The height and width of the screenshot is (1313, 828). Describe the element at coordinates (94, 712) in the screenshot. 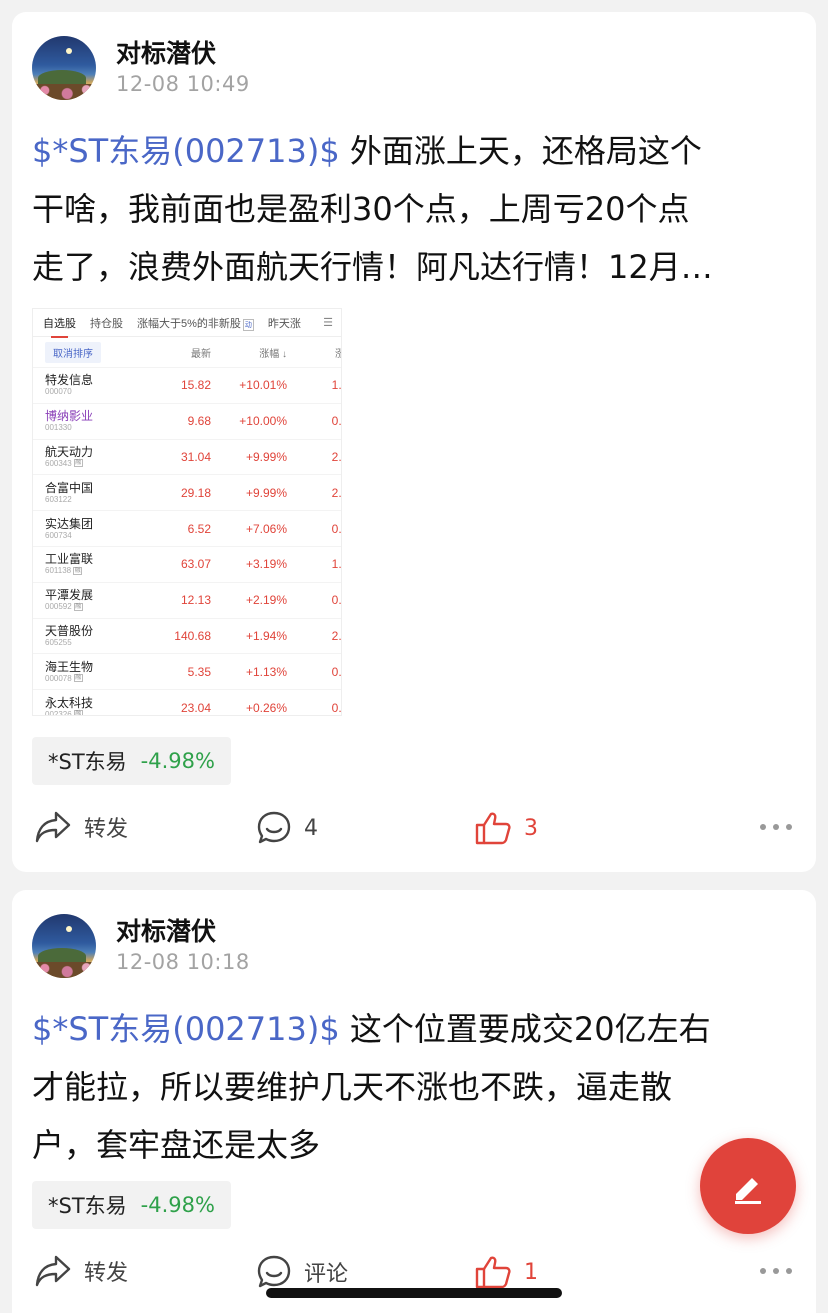

I see `stock-code-line: 002326 融` at that location.